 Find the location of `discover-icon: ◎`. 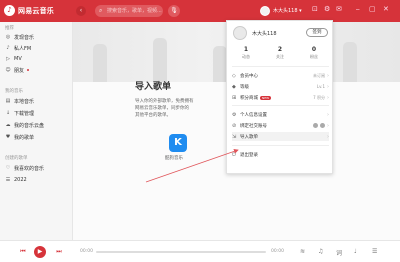

discover-icon: ◎ is located at coordinates (8, 37).